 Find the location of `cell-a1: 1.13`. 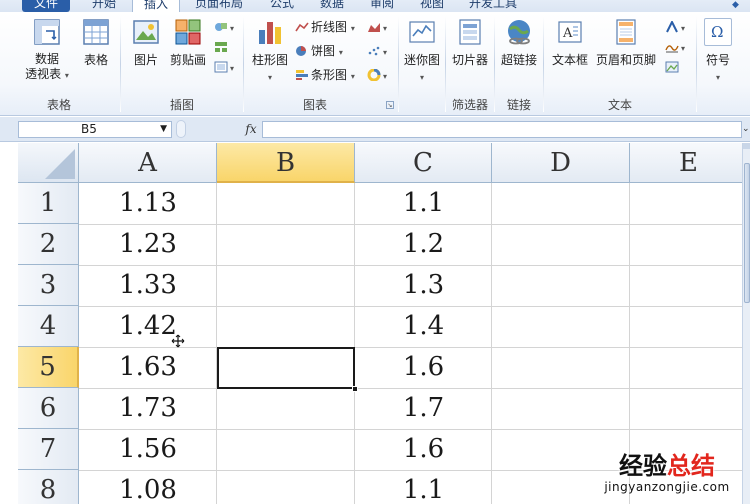

cell-a1: 1.13 is located at coordinates (148, 203).